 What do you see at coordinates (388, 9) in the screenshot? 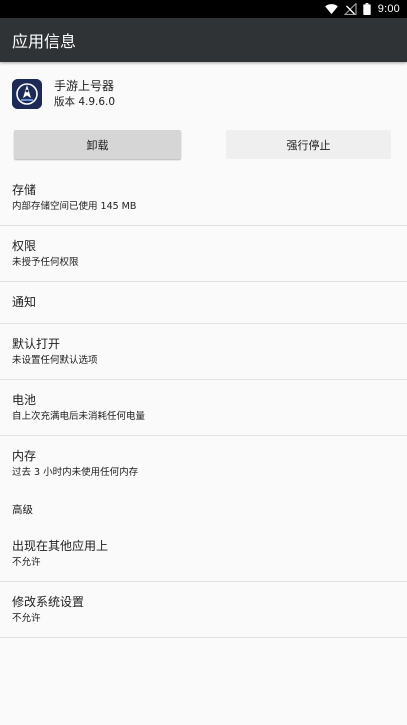
I see `status-time: 9:00` at bounding box center [388, 9].